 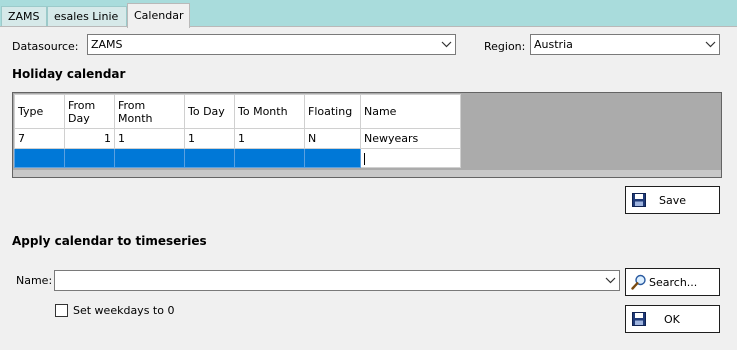 I want to click on set-weekdays-checkbox, so click(x=61, y=310).